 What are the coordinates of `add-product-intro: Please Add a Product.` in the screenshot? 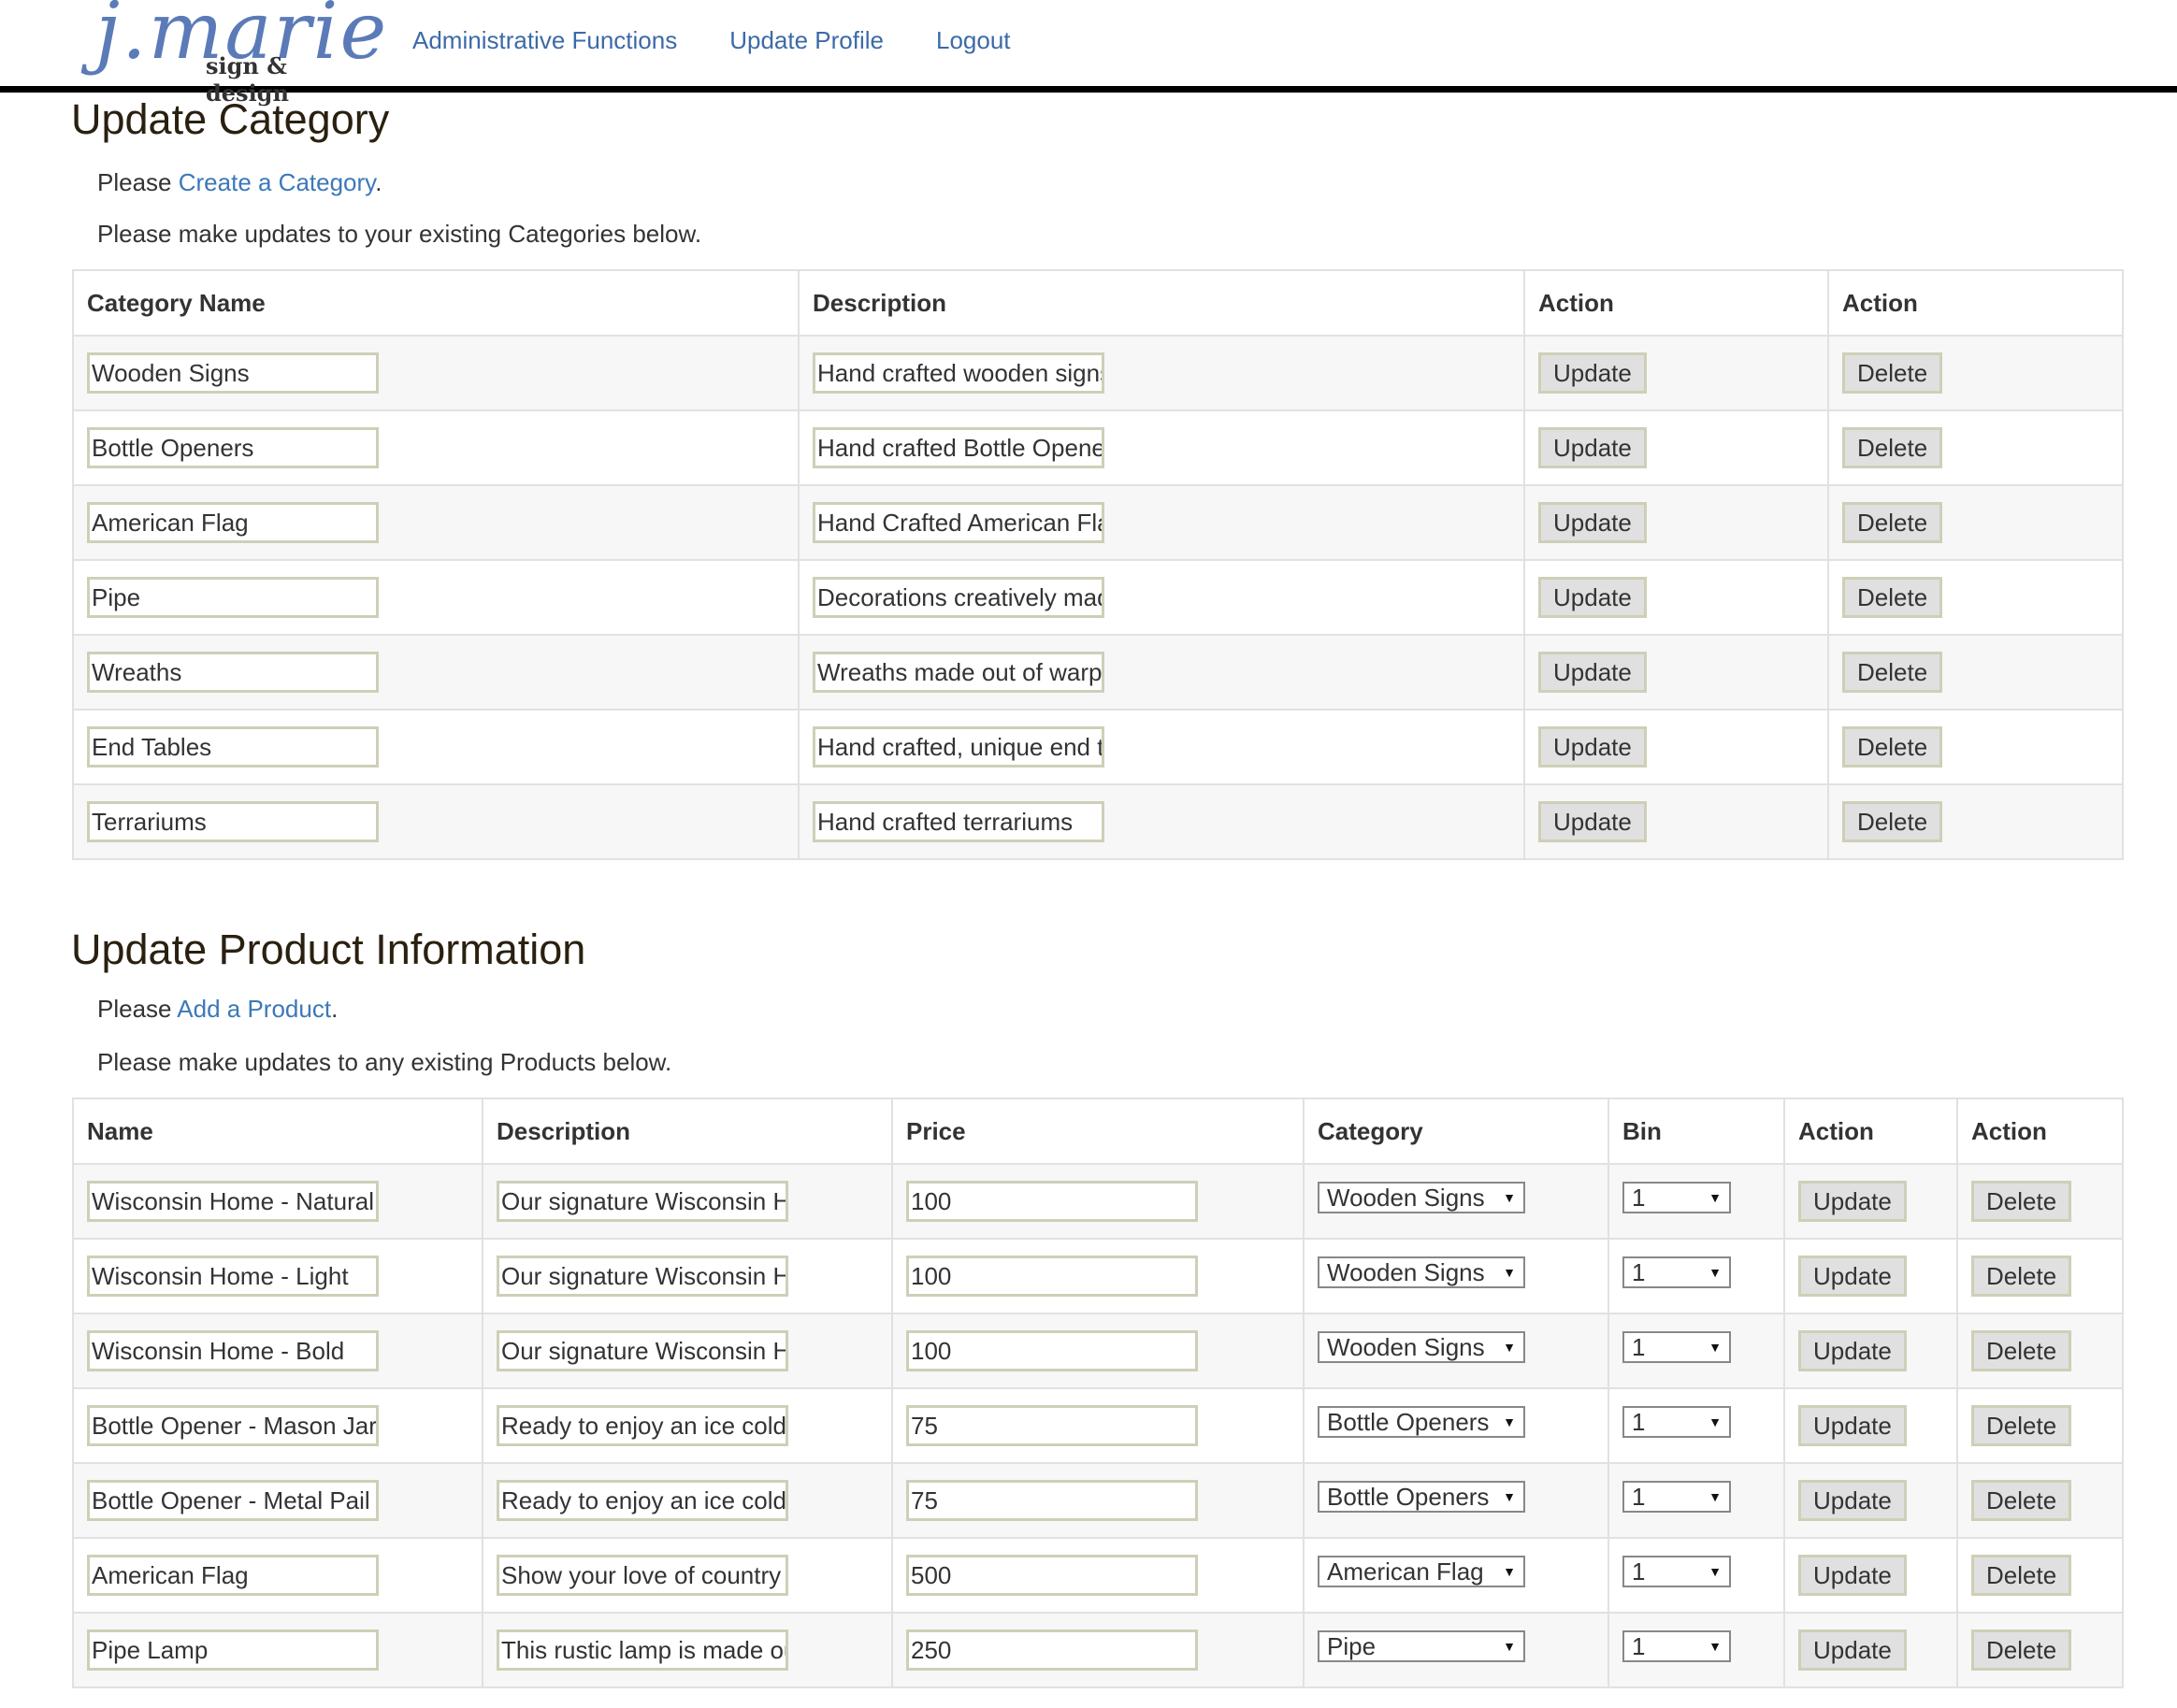 It's located at (217, 1009).